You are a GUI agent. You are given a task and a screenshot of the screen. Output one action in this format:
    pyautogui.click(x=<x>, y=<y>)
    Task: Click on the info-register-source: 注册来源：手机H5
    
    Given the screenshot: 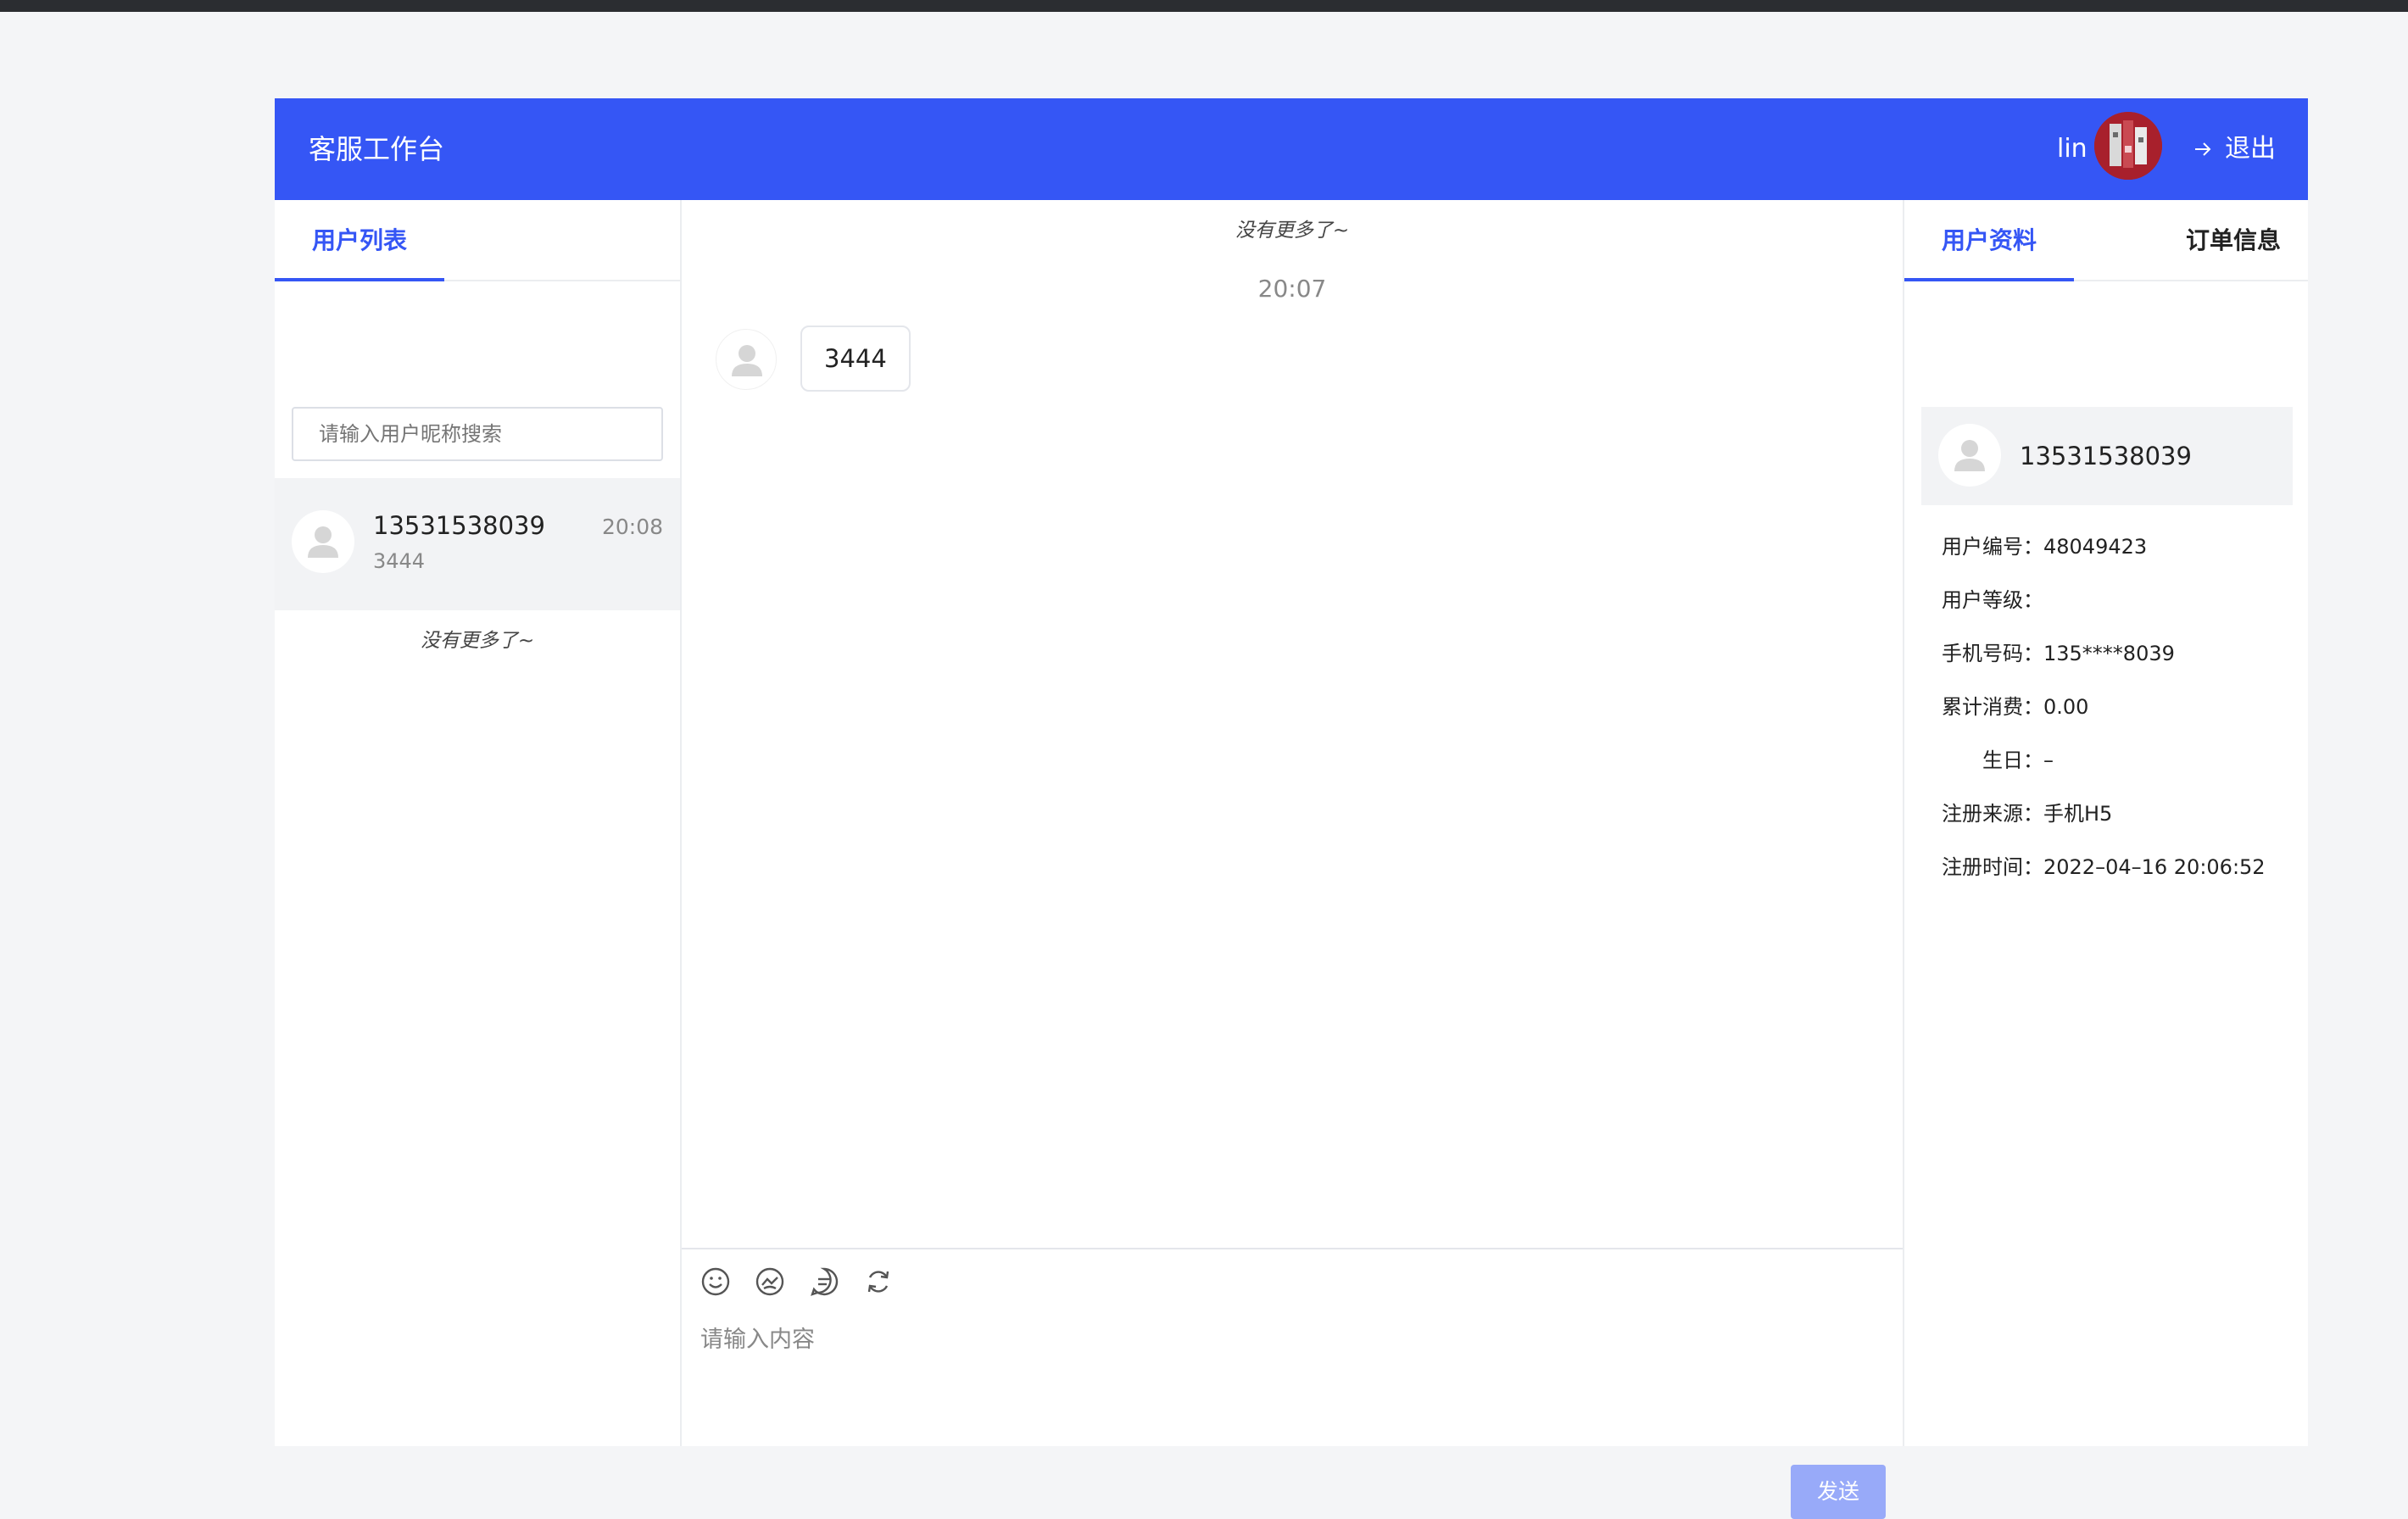 What is the action you would take?
    pyautogui.click(x=2008, y=813)
    